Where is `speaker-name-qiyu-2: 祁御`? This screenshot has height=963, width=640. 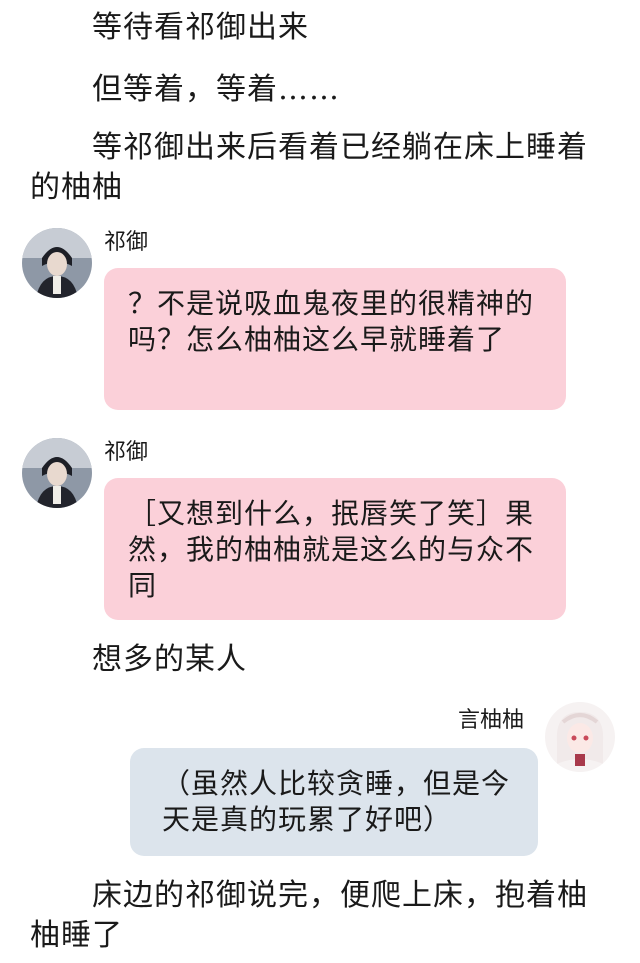
speaker-name-qiyu-2: 祁御 is located at coordinates (126, 452).